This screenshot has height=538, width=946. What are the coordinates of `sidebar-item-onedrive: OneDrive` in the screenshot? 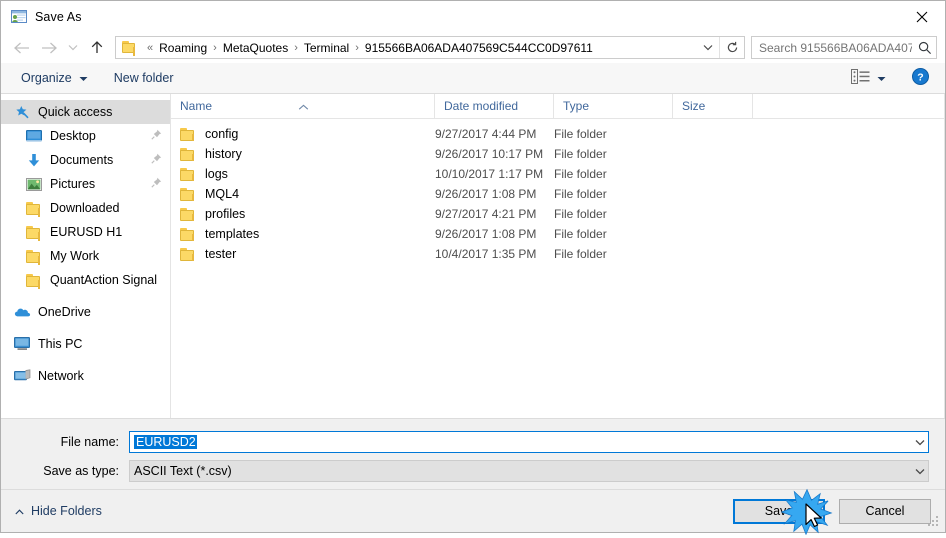 It's located at (85, 312).